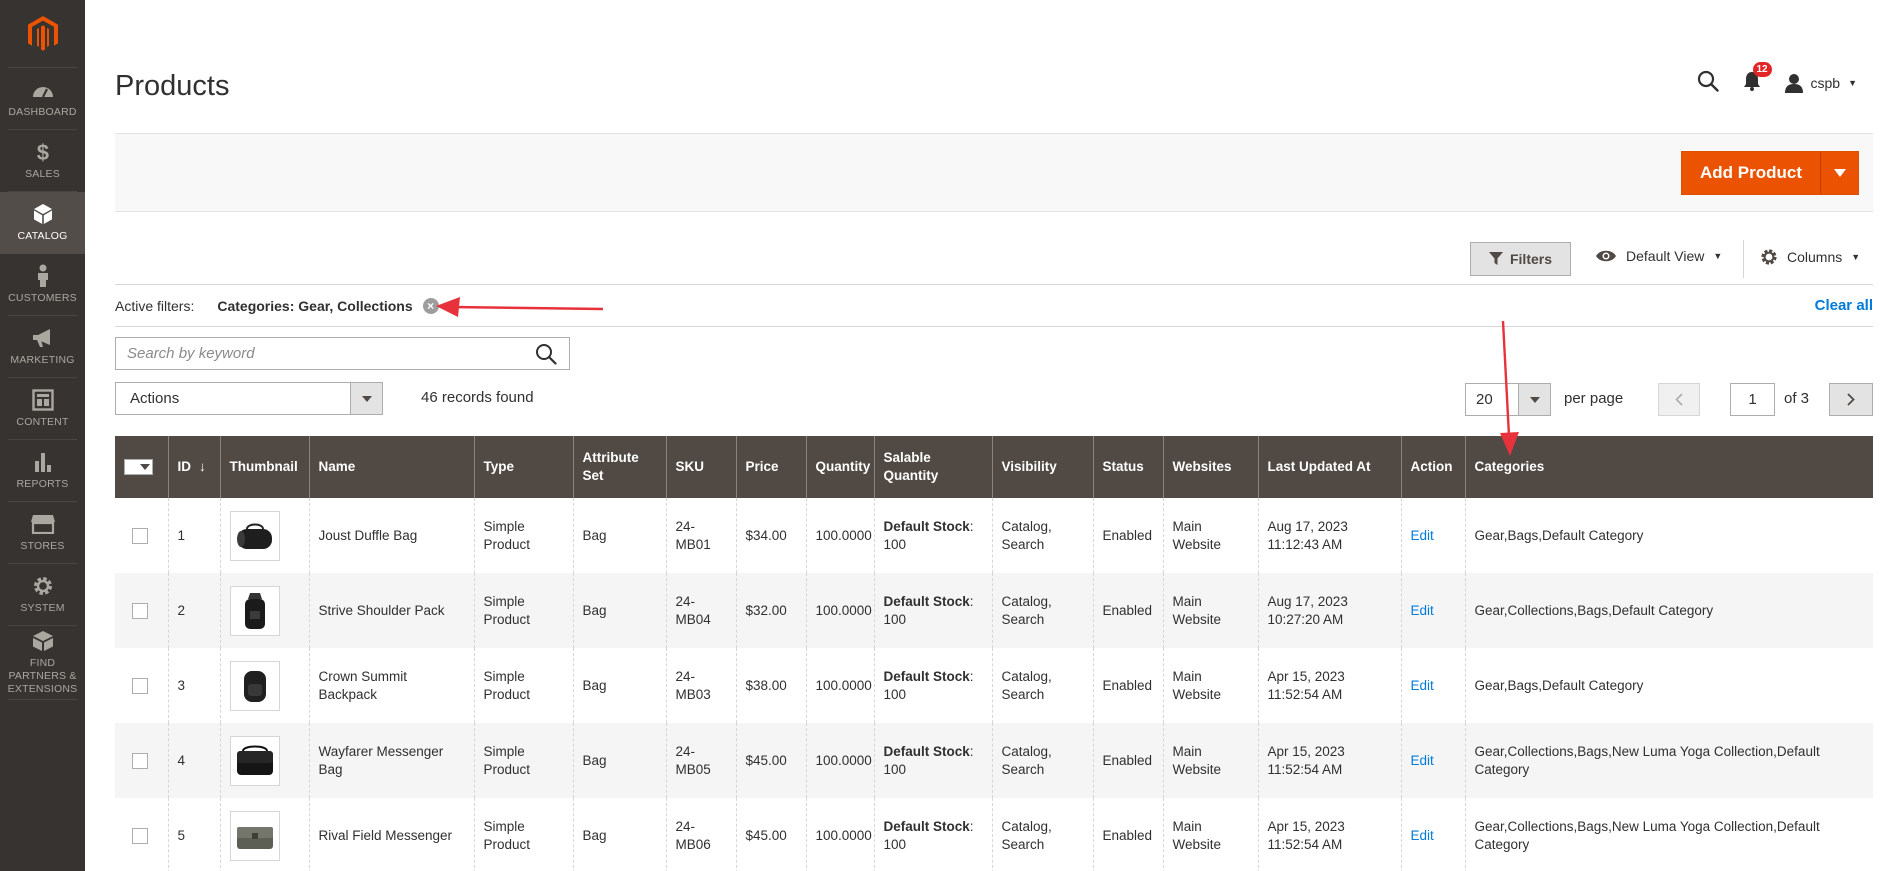  What do you see at coordinates (770, 685) in the screenshot?
I see `cell-price: $38.00` at bounding box center [770, 685].